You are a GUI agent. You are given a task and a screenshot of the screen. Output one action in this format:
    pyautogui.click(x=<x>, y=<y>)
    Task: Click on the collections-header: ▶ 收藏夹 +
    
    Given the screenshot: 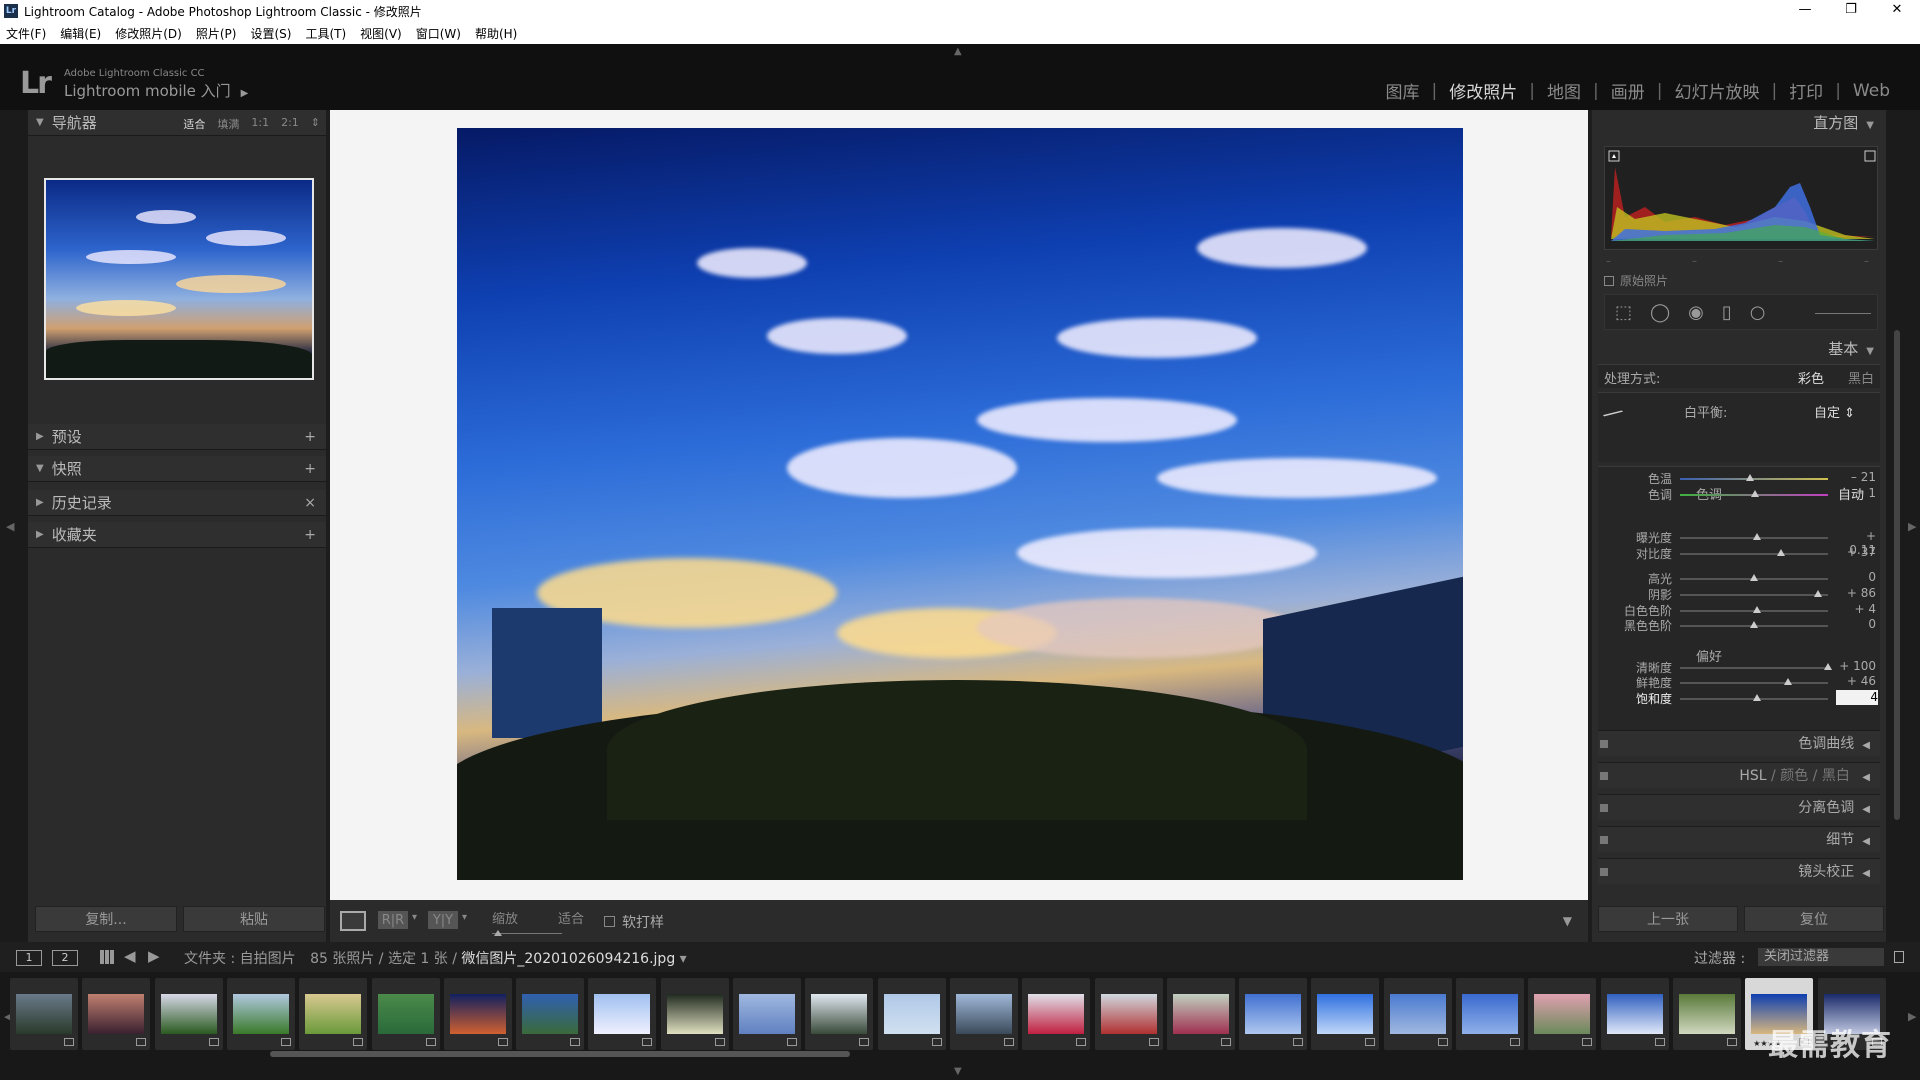 What is the action you would take?
    pyautogui.click(x=177, y=535)
    